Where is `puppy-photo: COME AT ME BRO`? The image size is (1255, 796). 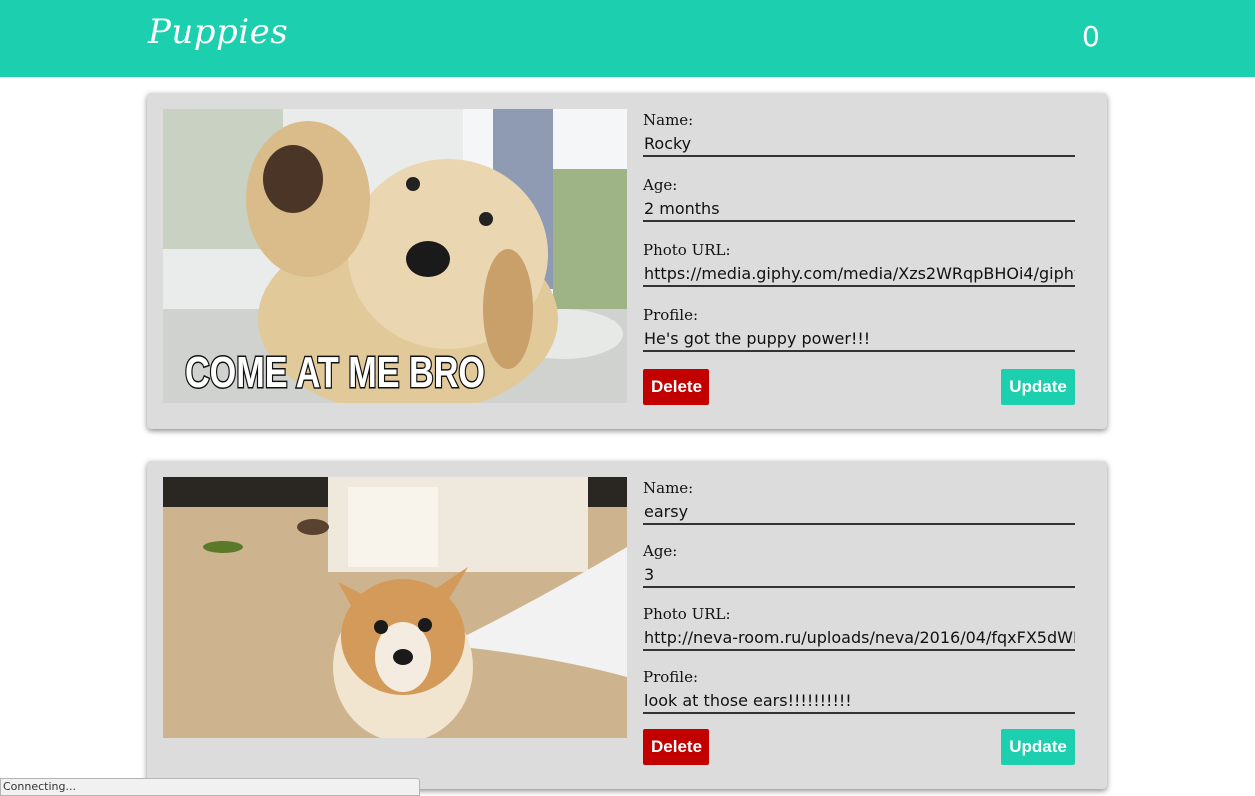 puppy-photo: COME AT ME BRO is located at coordinates (395, 256).